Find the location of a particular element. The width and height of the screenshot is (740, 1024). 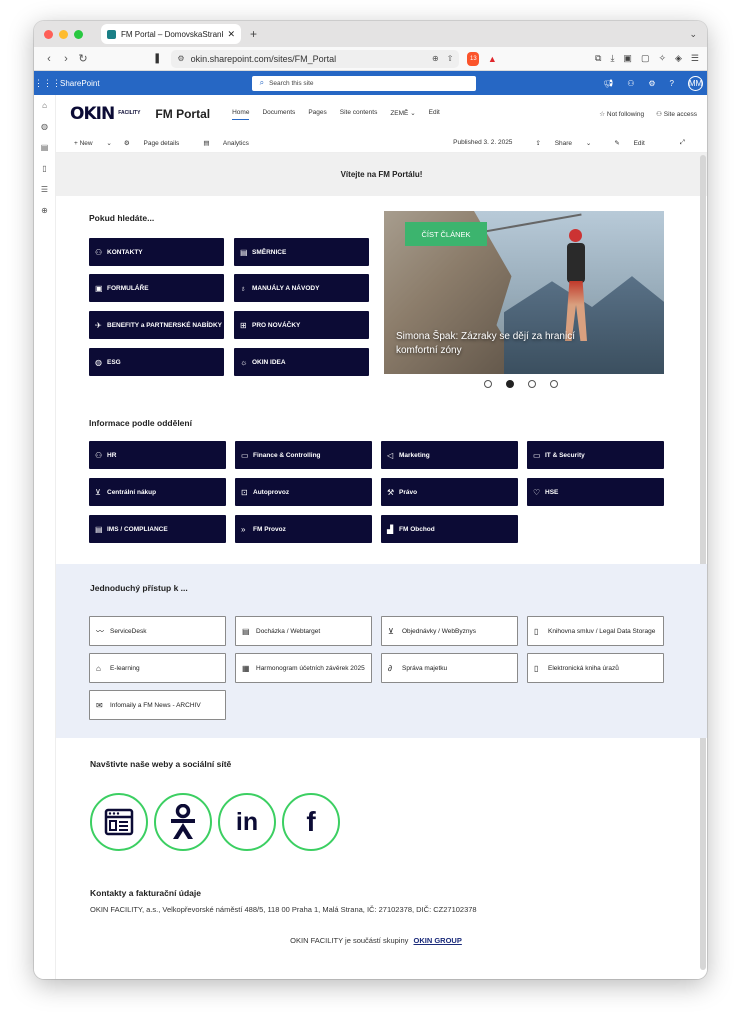

button-esg: ◍ ESG is located at coordinates (156, 362).